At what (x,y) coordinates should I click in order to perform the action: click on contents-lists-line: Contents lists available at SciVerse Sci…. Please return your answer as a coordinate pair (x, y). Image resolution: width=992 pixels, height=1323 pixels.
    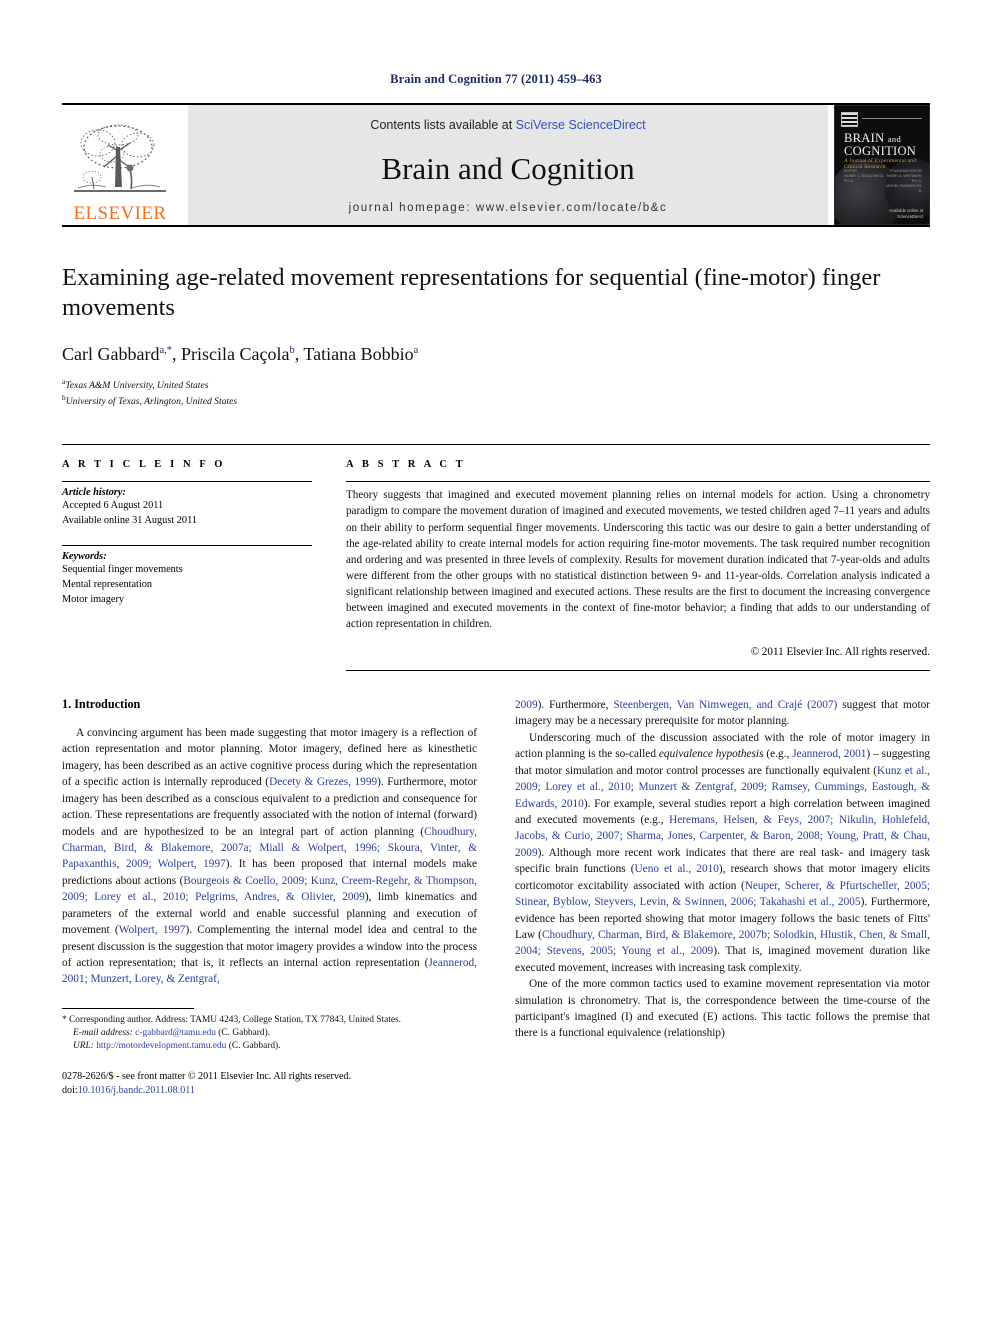
    Looking at the image, I should click on (507, 125).